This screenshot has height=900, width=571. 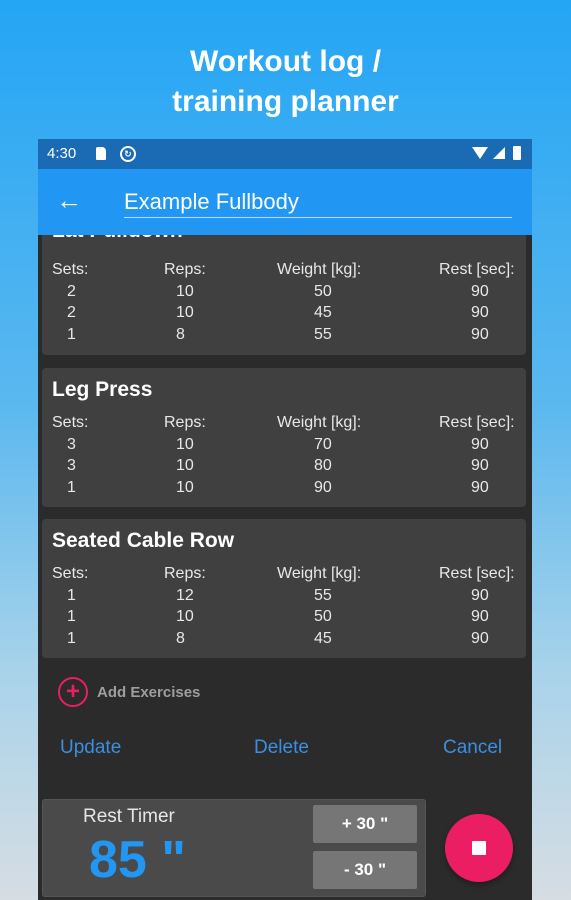 I want to click on battery-icon, so click(x=517, y=153).